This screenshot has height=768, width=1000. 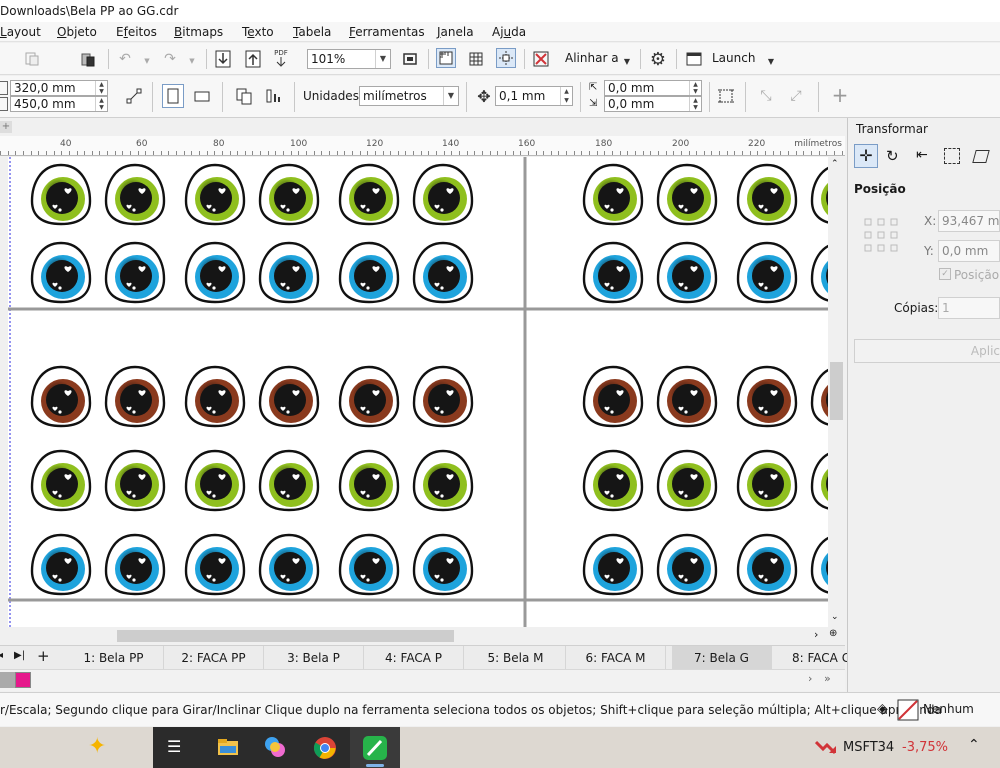 What do you see at coordinates (285, 636) in the screenshot?
I see `horizontal-scroll-thumb` at bounding box center [285, 636].